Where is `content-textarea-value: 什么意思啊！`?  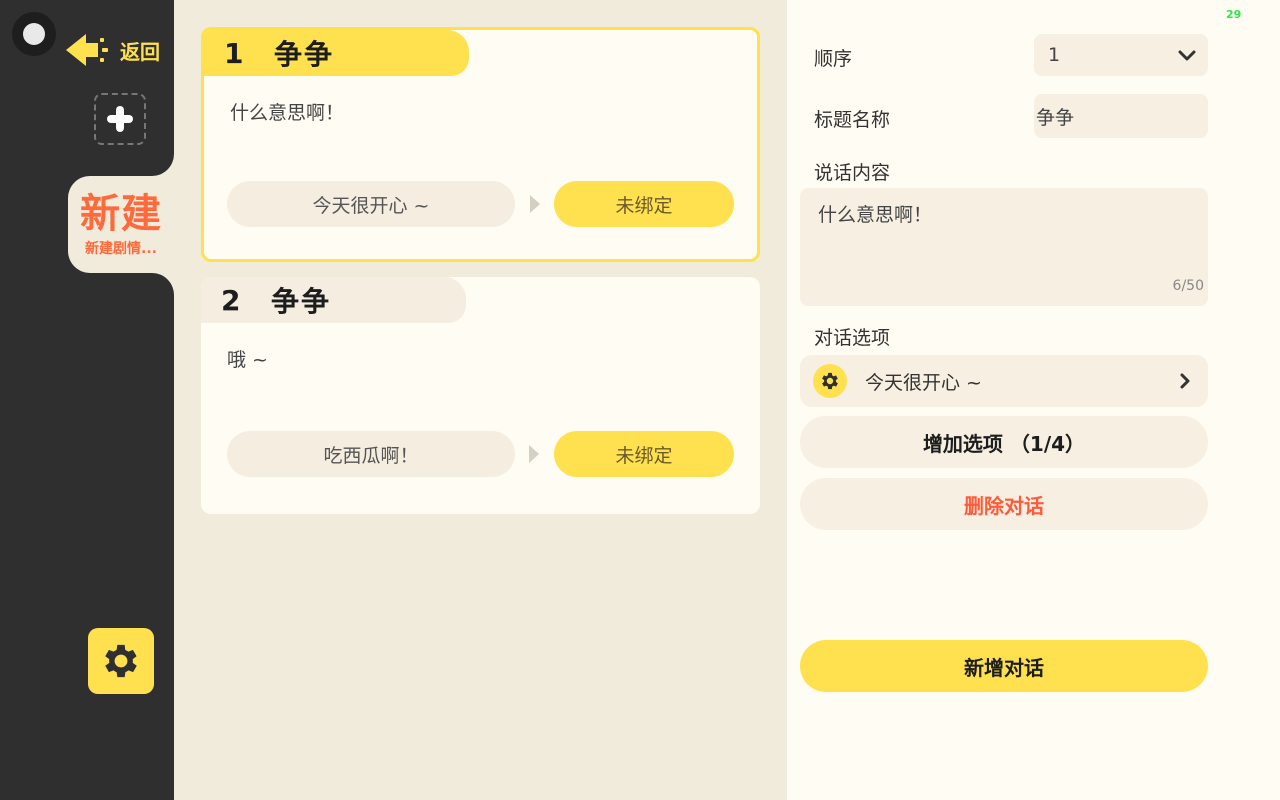
content-textarea-value: 什么意思啊！ is located at coordinates (875, 215).